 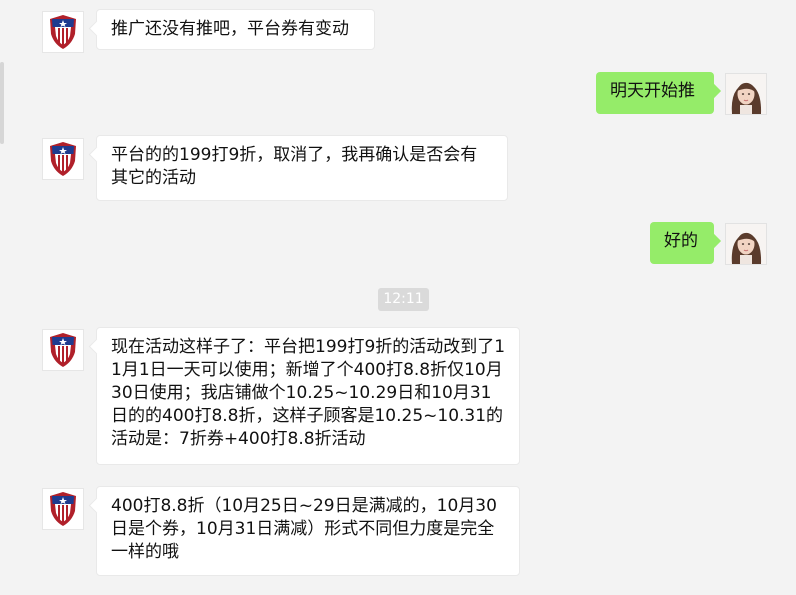 I want to click on message-timestamp: 12:11, so click(x=403, y=299).